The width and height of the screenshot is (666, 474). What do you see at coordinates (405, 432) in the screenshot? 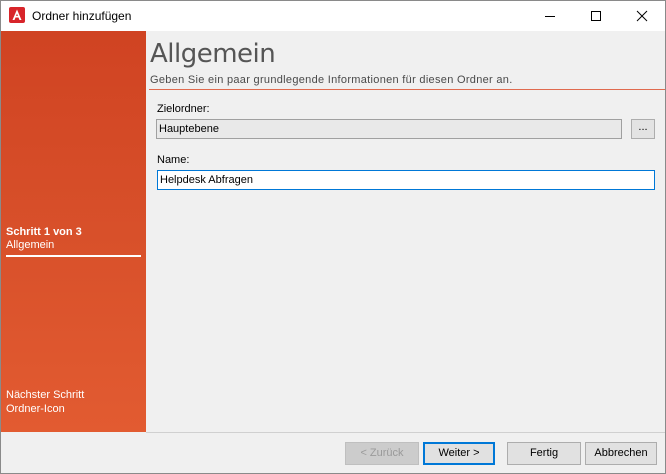
I see `footer-divider` at bounding box center [405, 432].